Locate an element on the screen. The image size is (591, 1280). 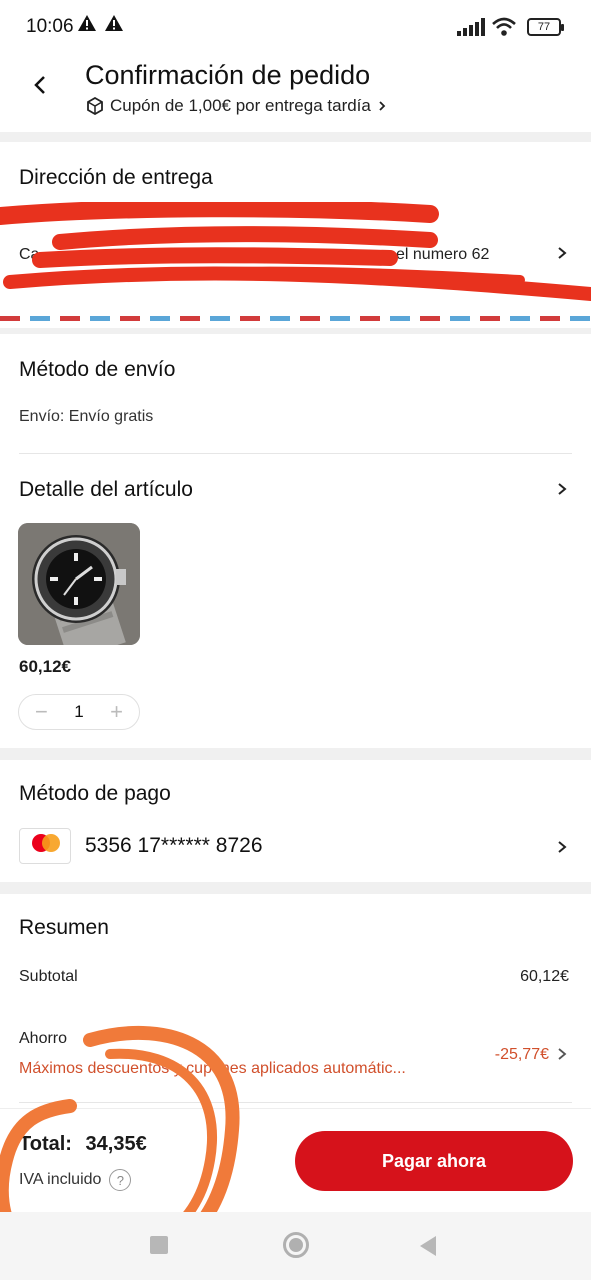
coupon-link: Cupón de 1,00€ por entrega tardía is located at coordinates (236, 106).